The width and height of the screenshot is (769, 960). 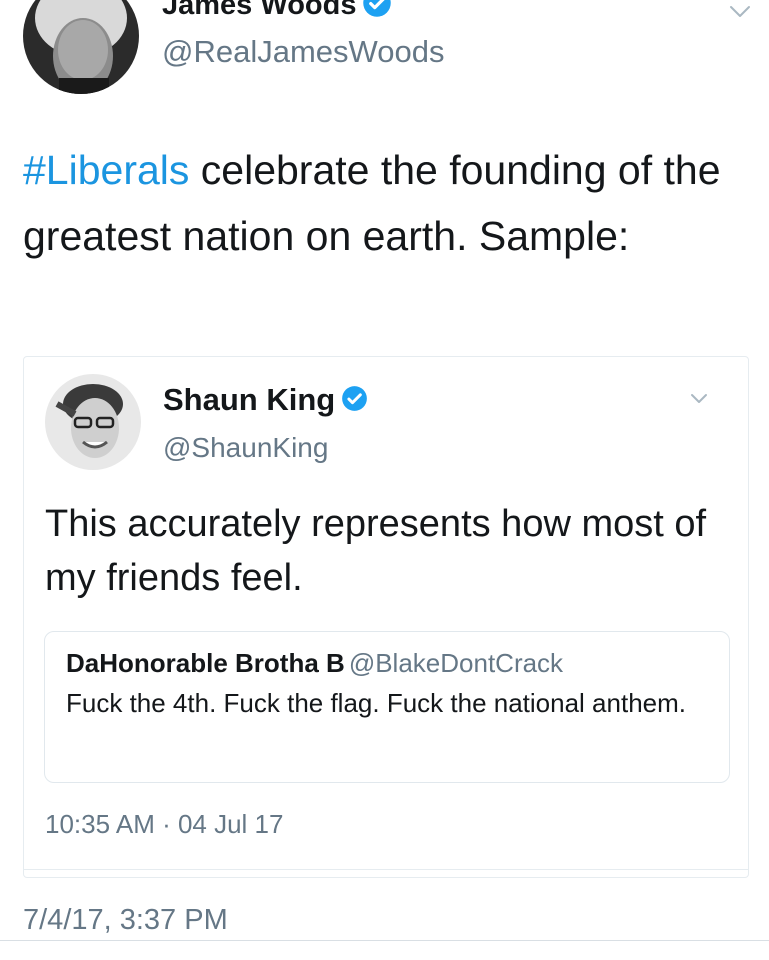 I want to click on quoted-author-display-name: Shaun King, so click(x=265, y=399).